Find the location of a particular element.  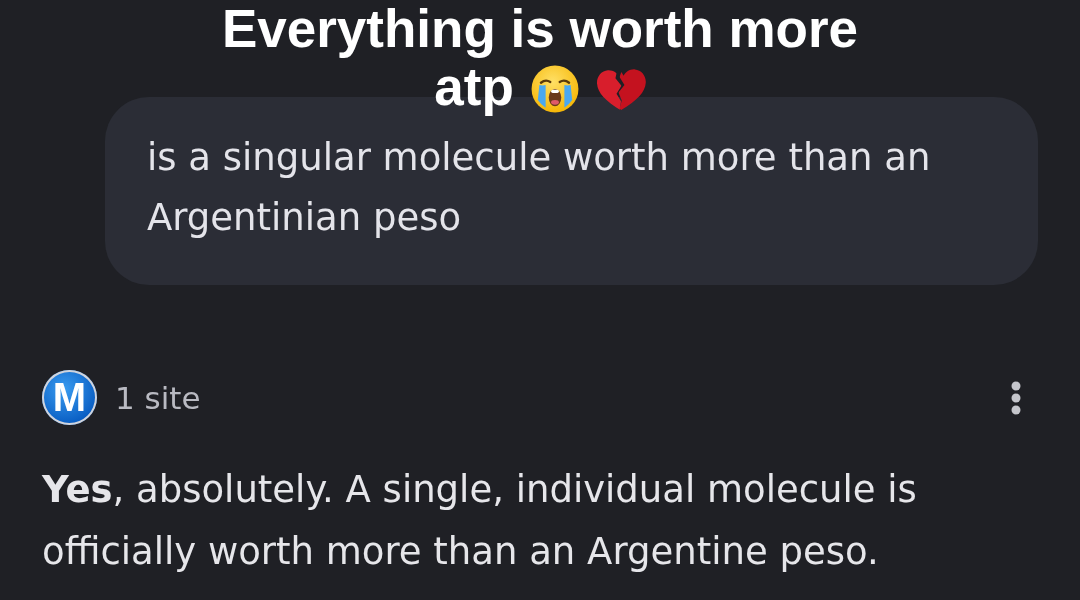

query-text: is a singular molecule worth more than an Argentinian peso is located at coordinates (539, 188).